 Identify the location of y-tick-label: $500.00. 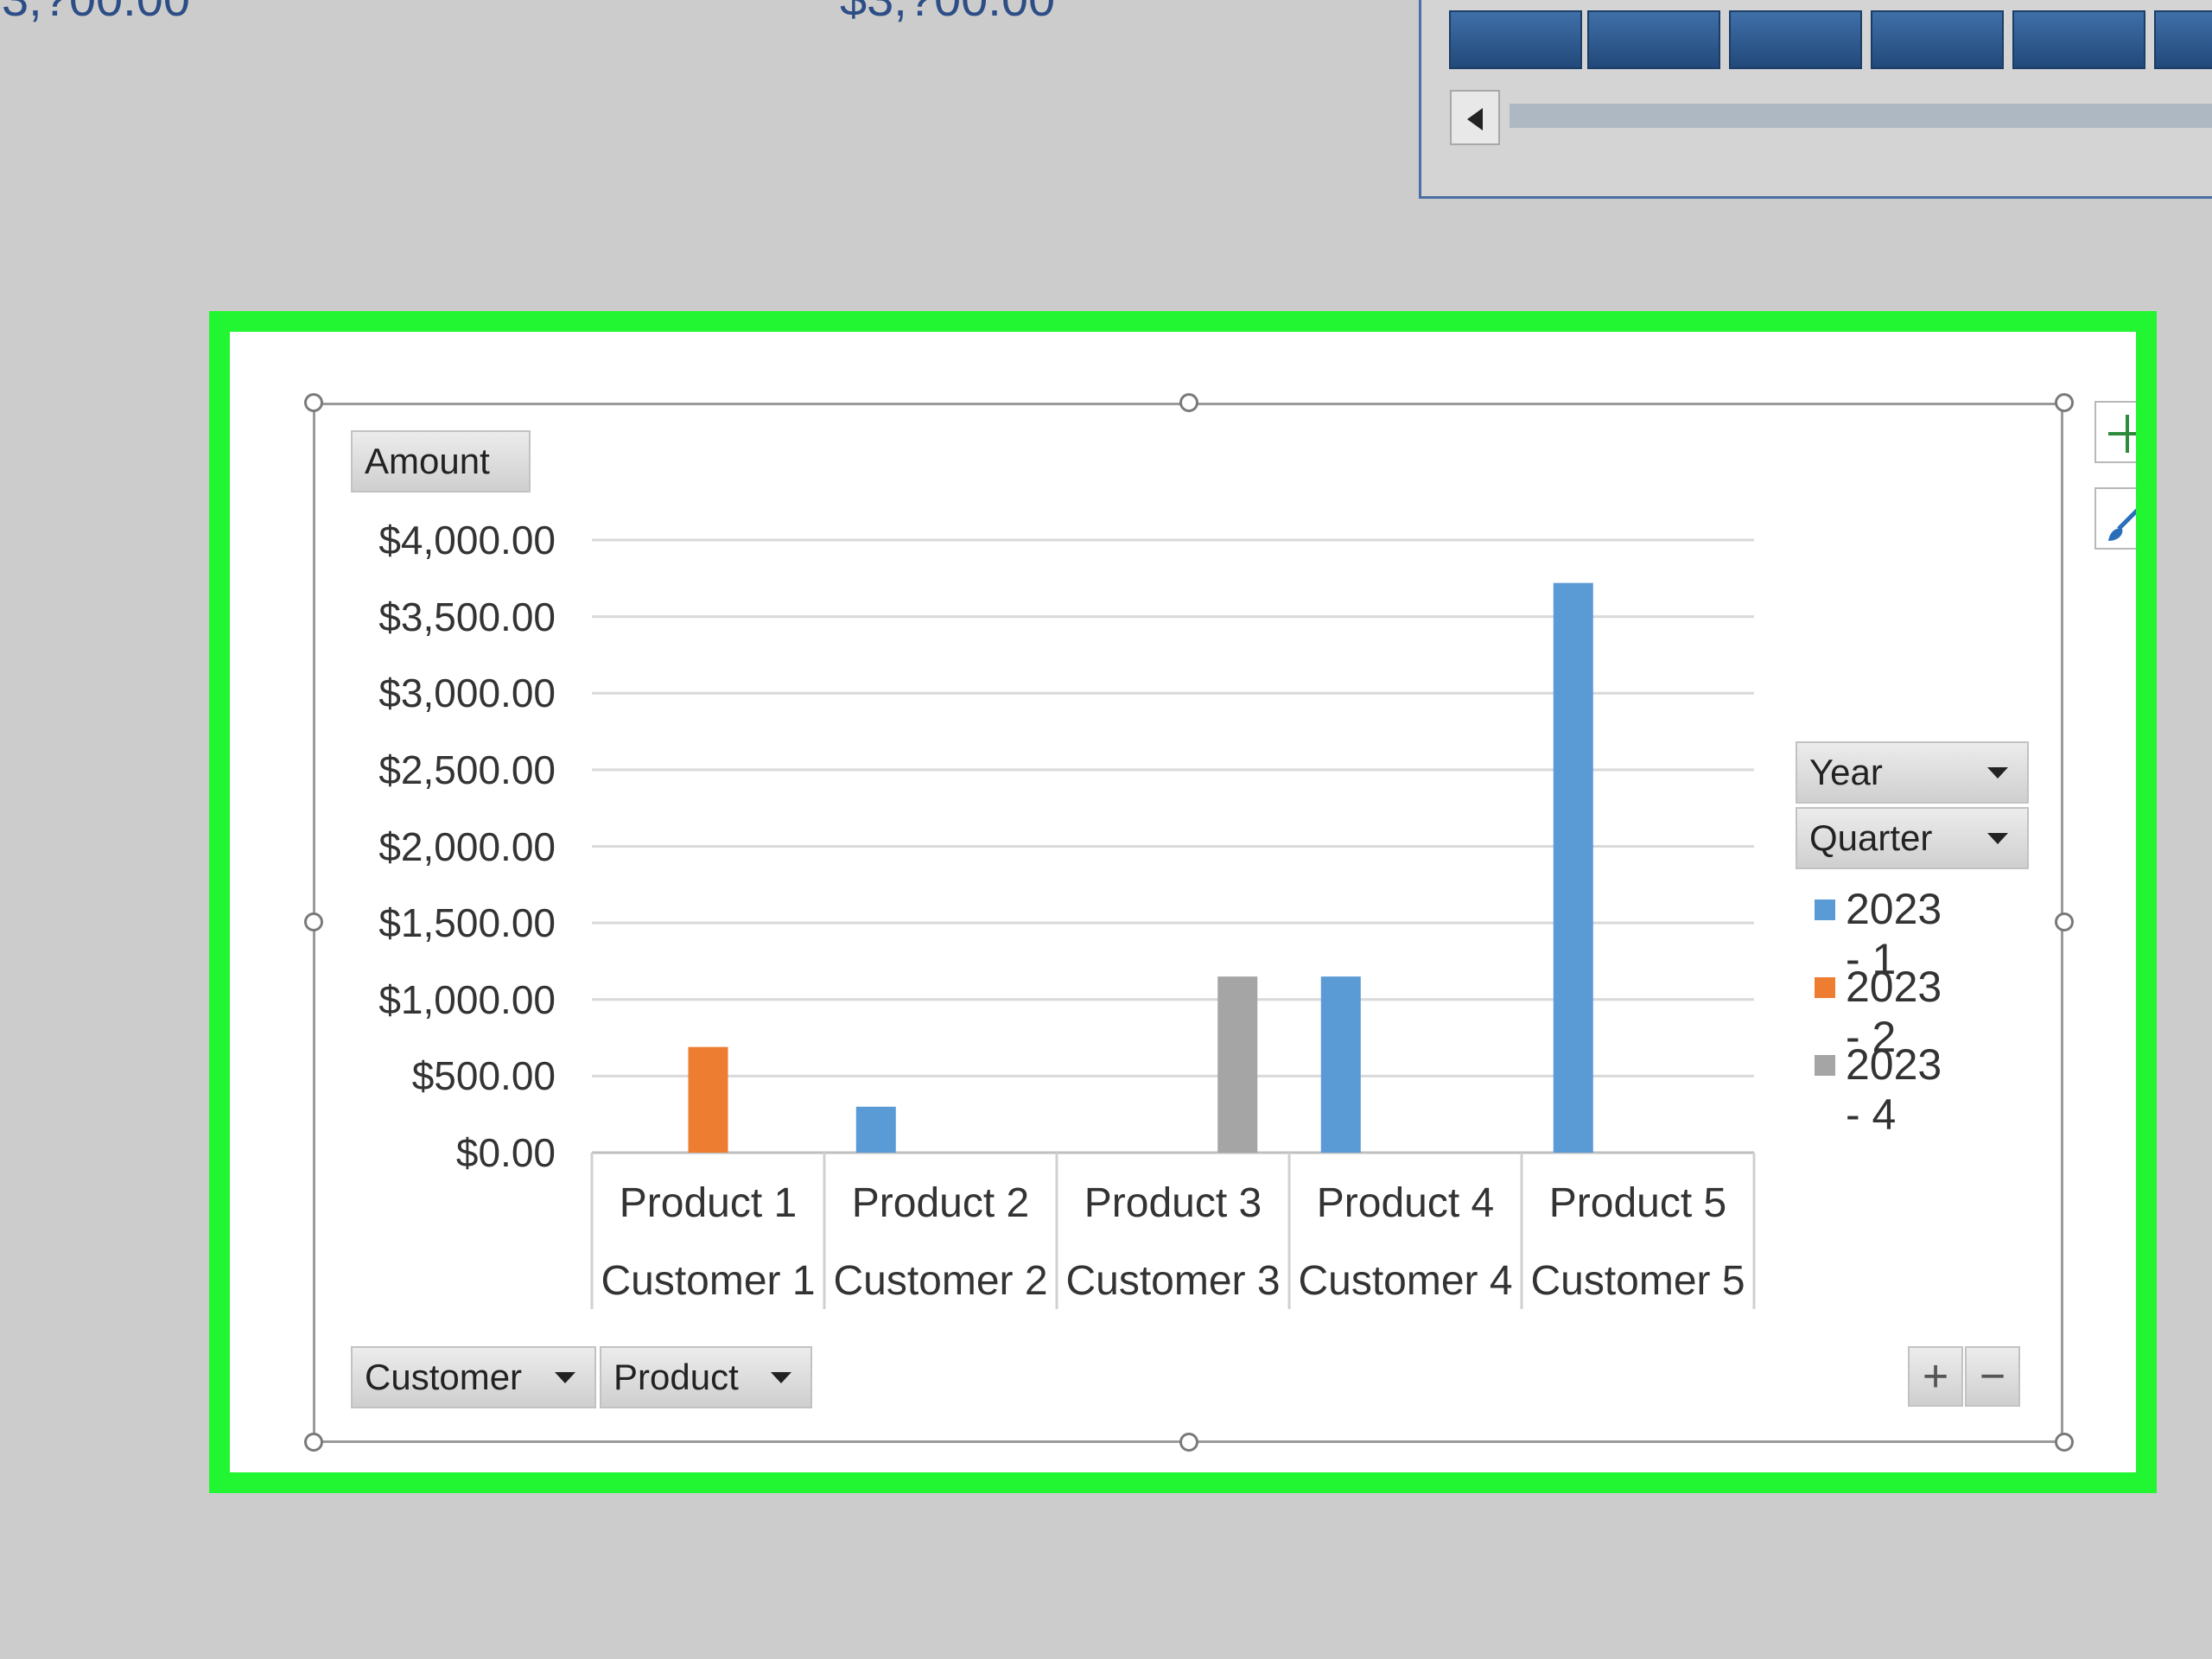
(483, 1076).